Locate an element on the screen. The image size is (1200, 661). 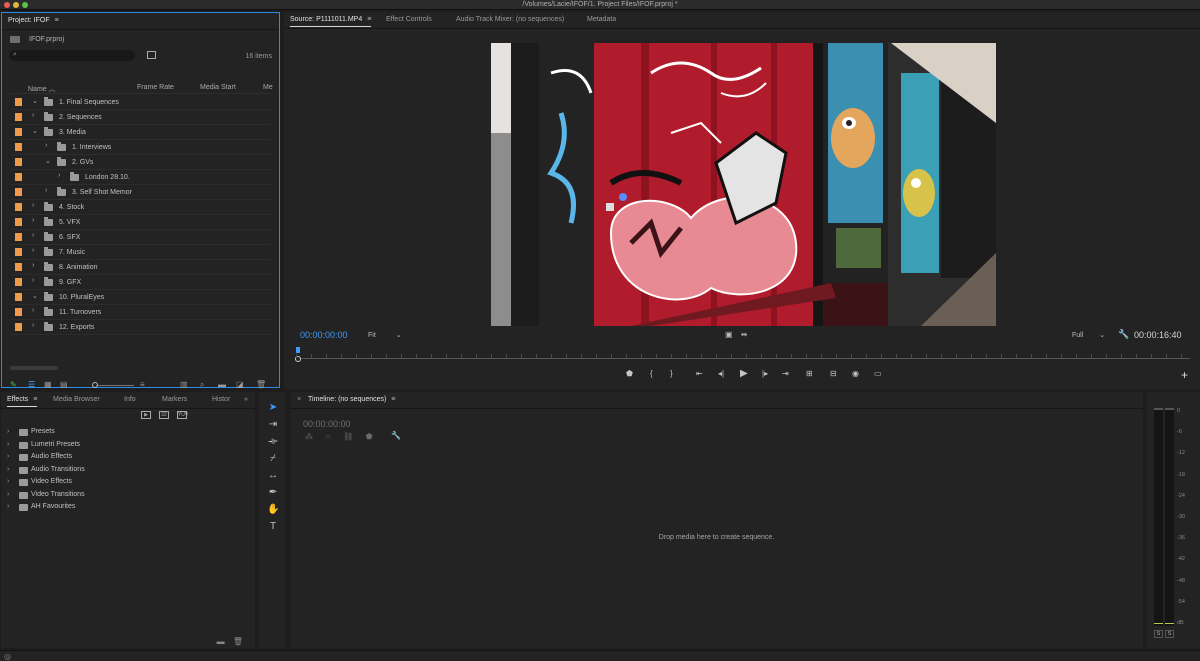
playhead-marker is located at coordinates (298, 350).